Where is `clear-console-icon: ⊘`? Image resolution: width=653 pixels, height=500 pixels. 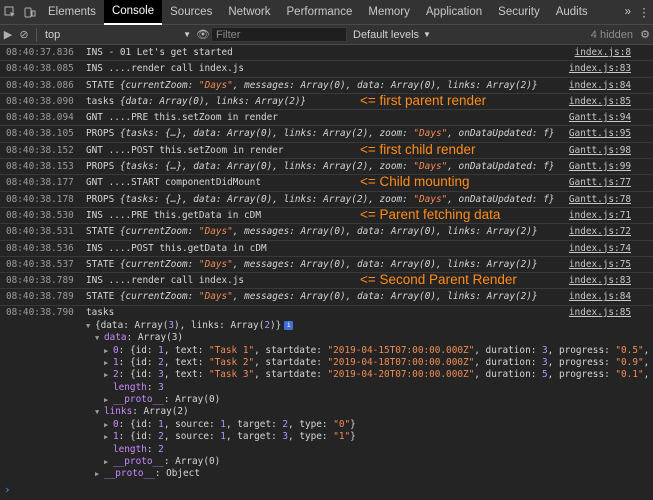 clear-console-icon: ⊘ is located at coordinates (24, 35).